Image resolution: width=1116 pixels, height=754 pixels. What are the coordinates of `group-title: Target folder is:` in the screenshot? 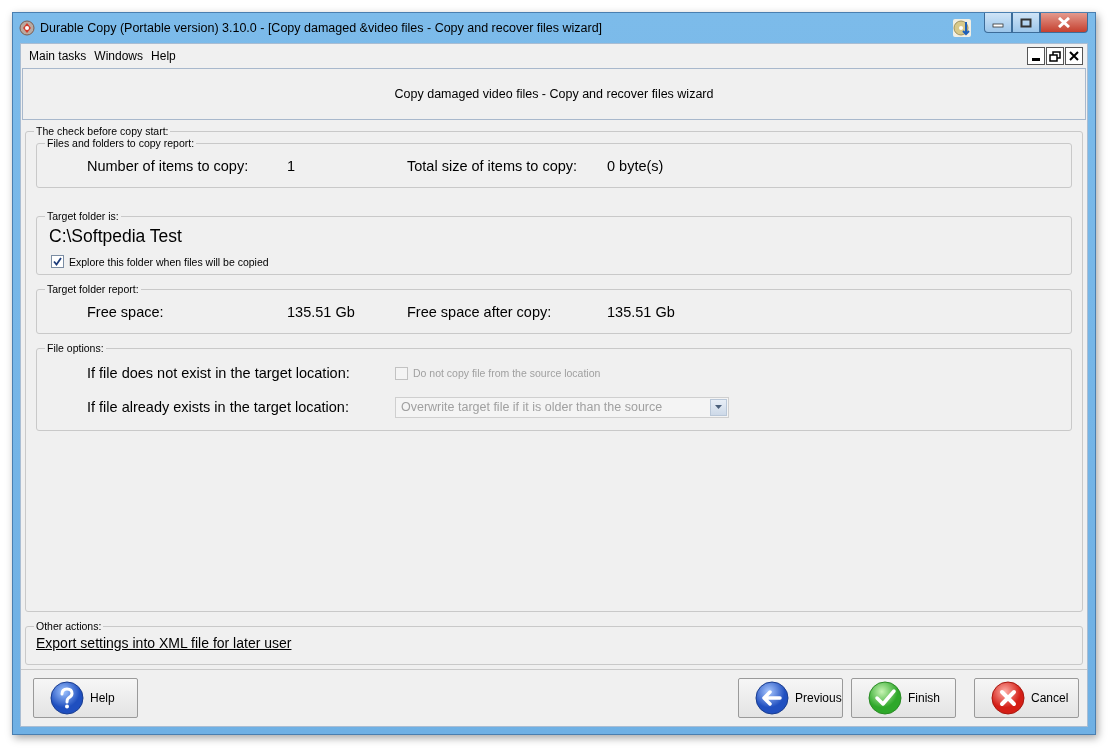 It's located at (83, 216).